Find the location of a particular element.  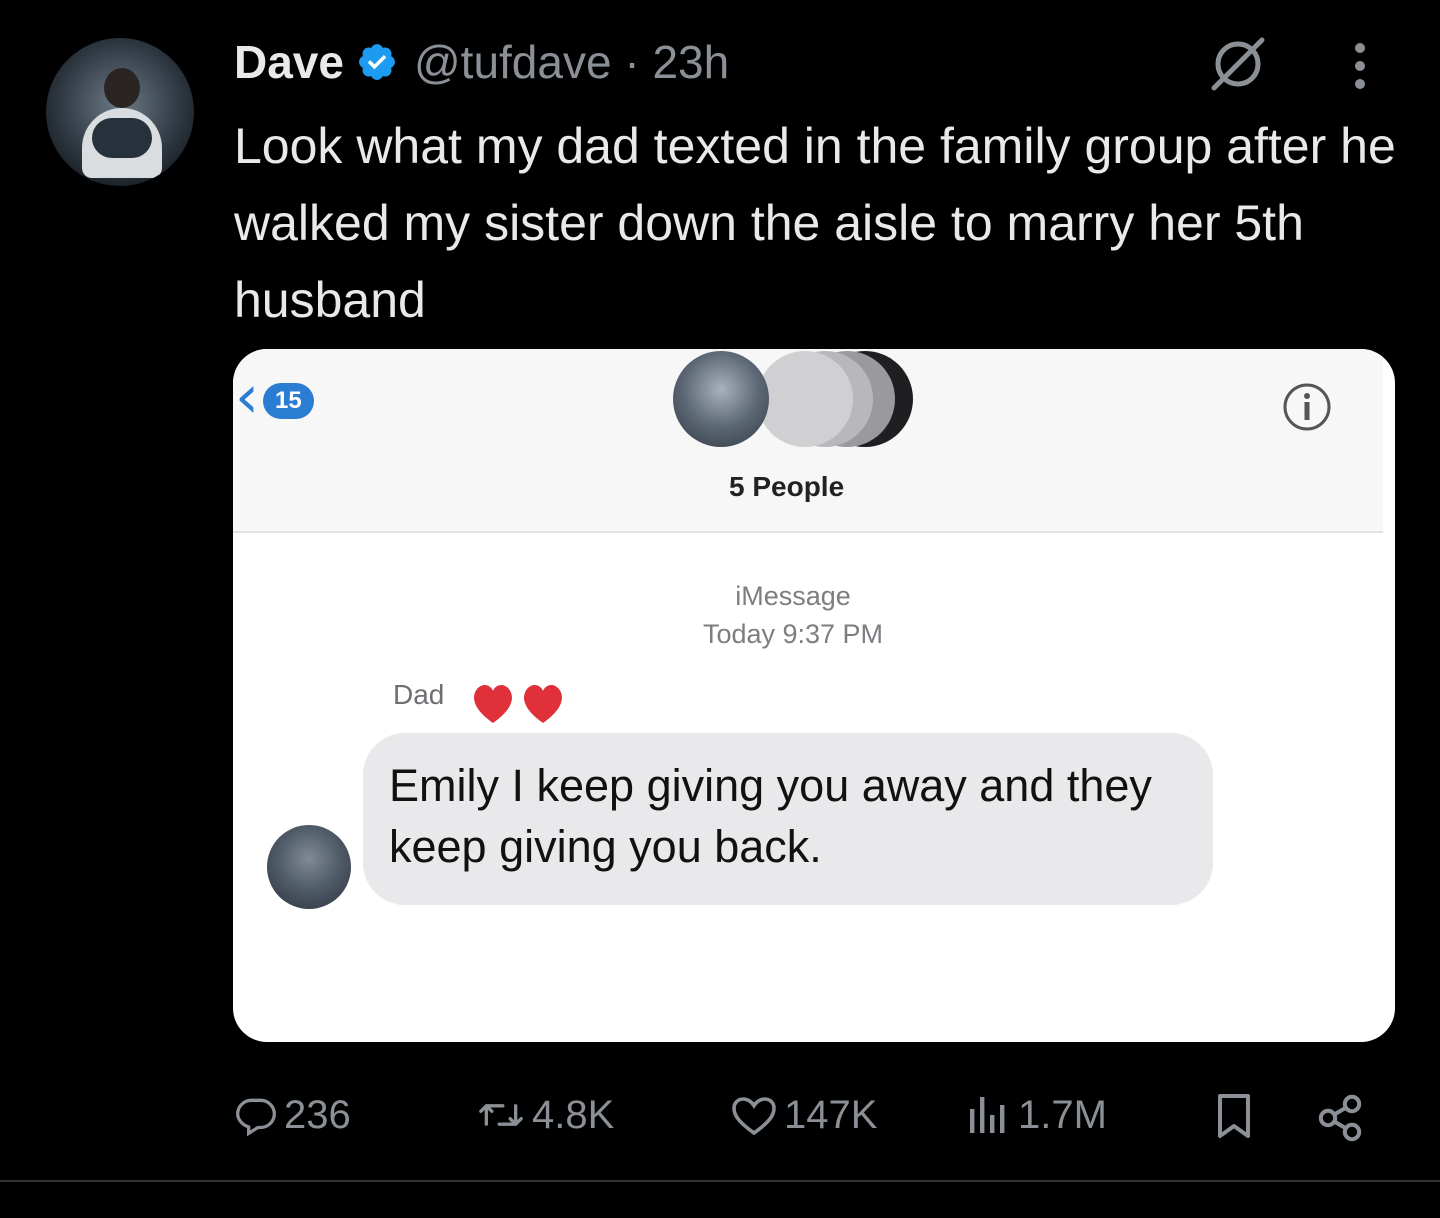

reply-button: 236 is located at coordinates (292, 1115).